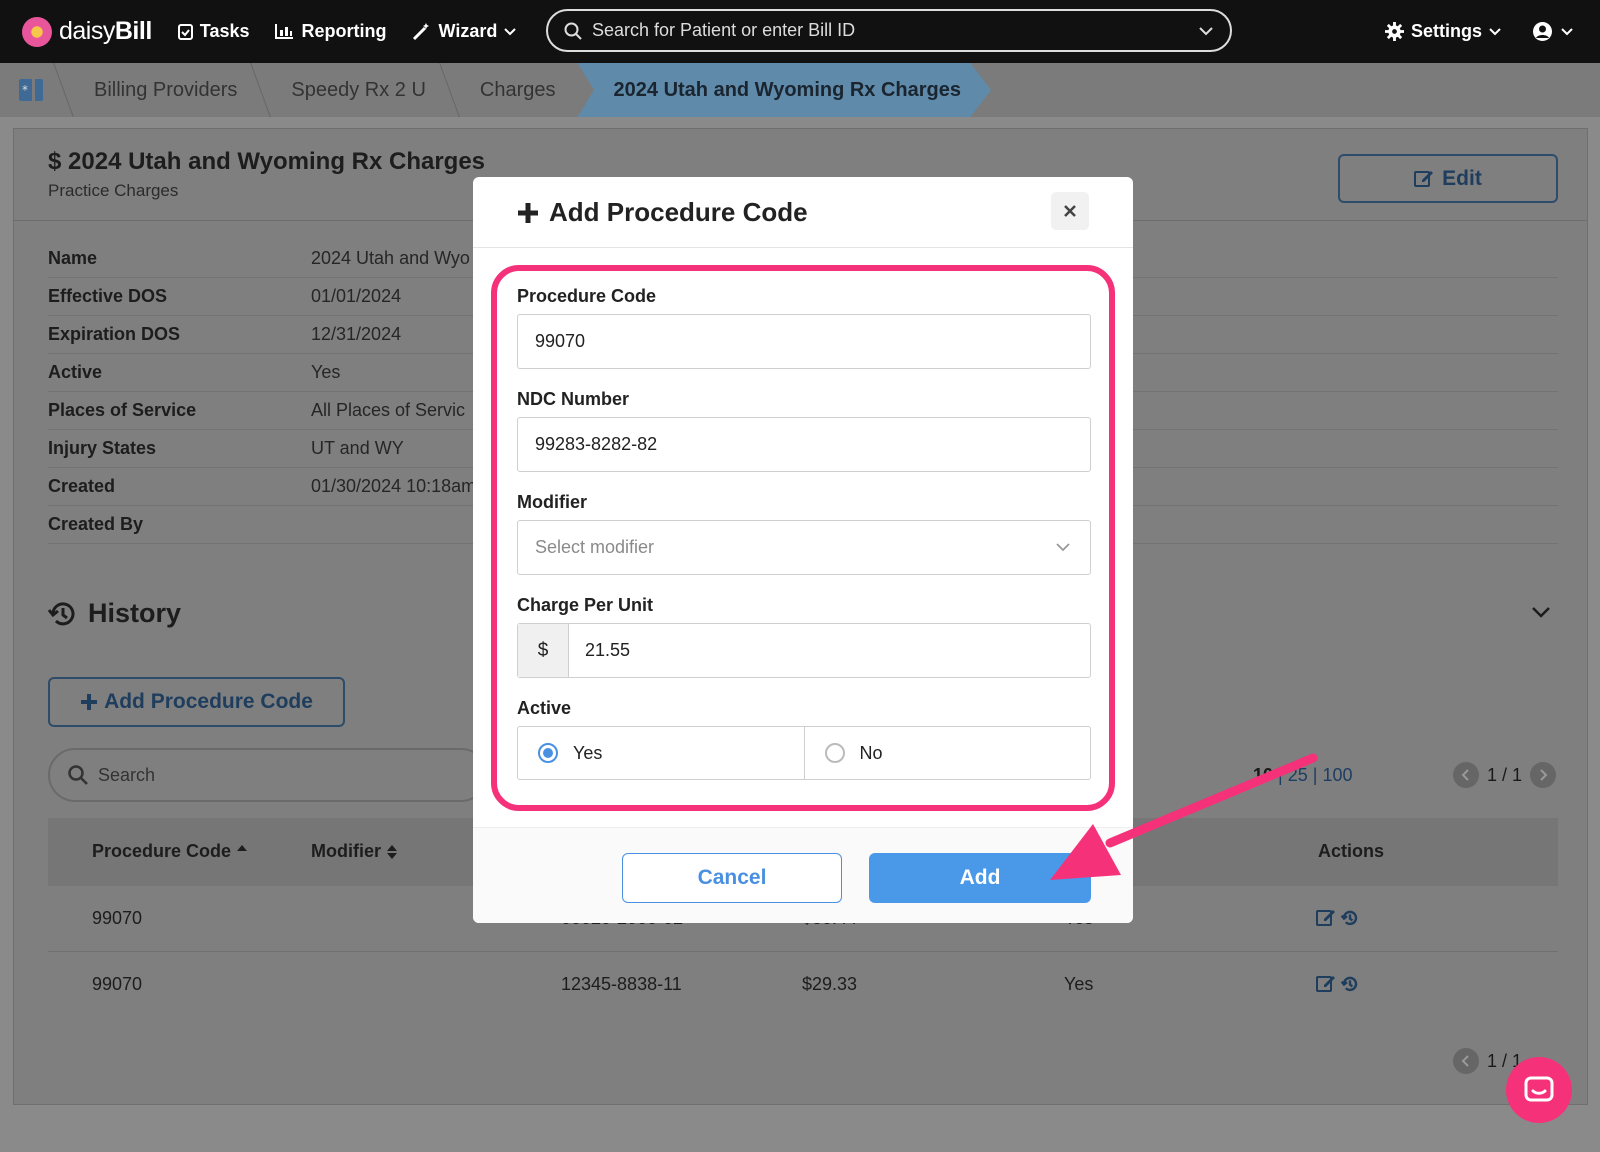 The image size is (1600, 1152). What do you see at coordinates (113, 190) in the screenshot?
I see `page-subtitle: Practice Charges` at bounding box center [113, 190].